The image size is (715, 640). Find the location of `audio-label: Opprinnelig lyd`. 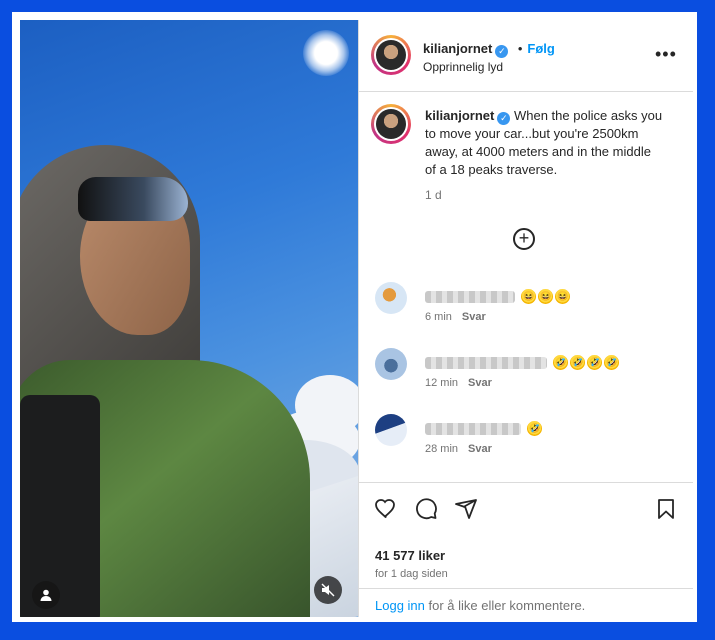

audio-label: Opprinnelig lyd is located at coordinates (463, 67).